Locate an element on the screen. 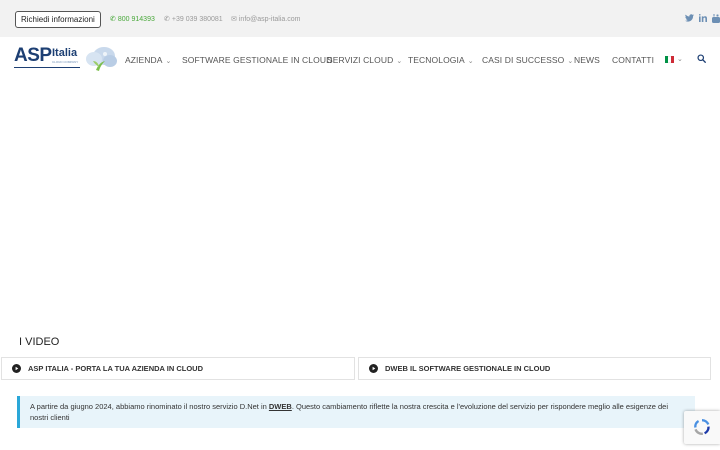  nav-item-label: NEWS is located at coordinates (587, 60).